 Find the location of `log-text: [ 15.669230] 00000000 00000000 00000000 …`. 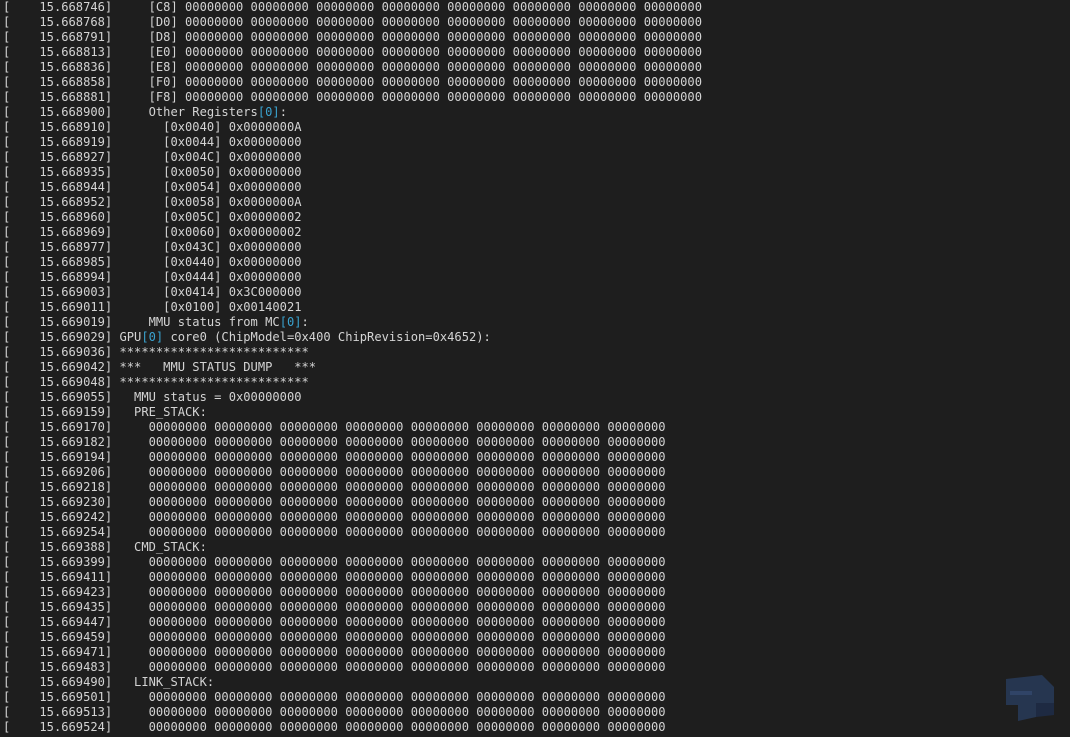

log-text: [ 15.669230] 00000000 00000000 00000000 … is located at coordinates (334, 502).